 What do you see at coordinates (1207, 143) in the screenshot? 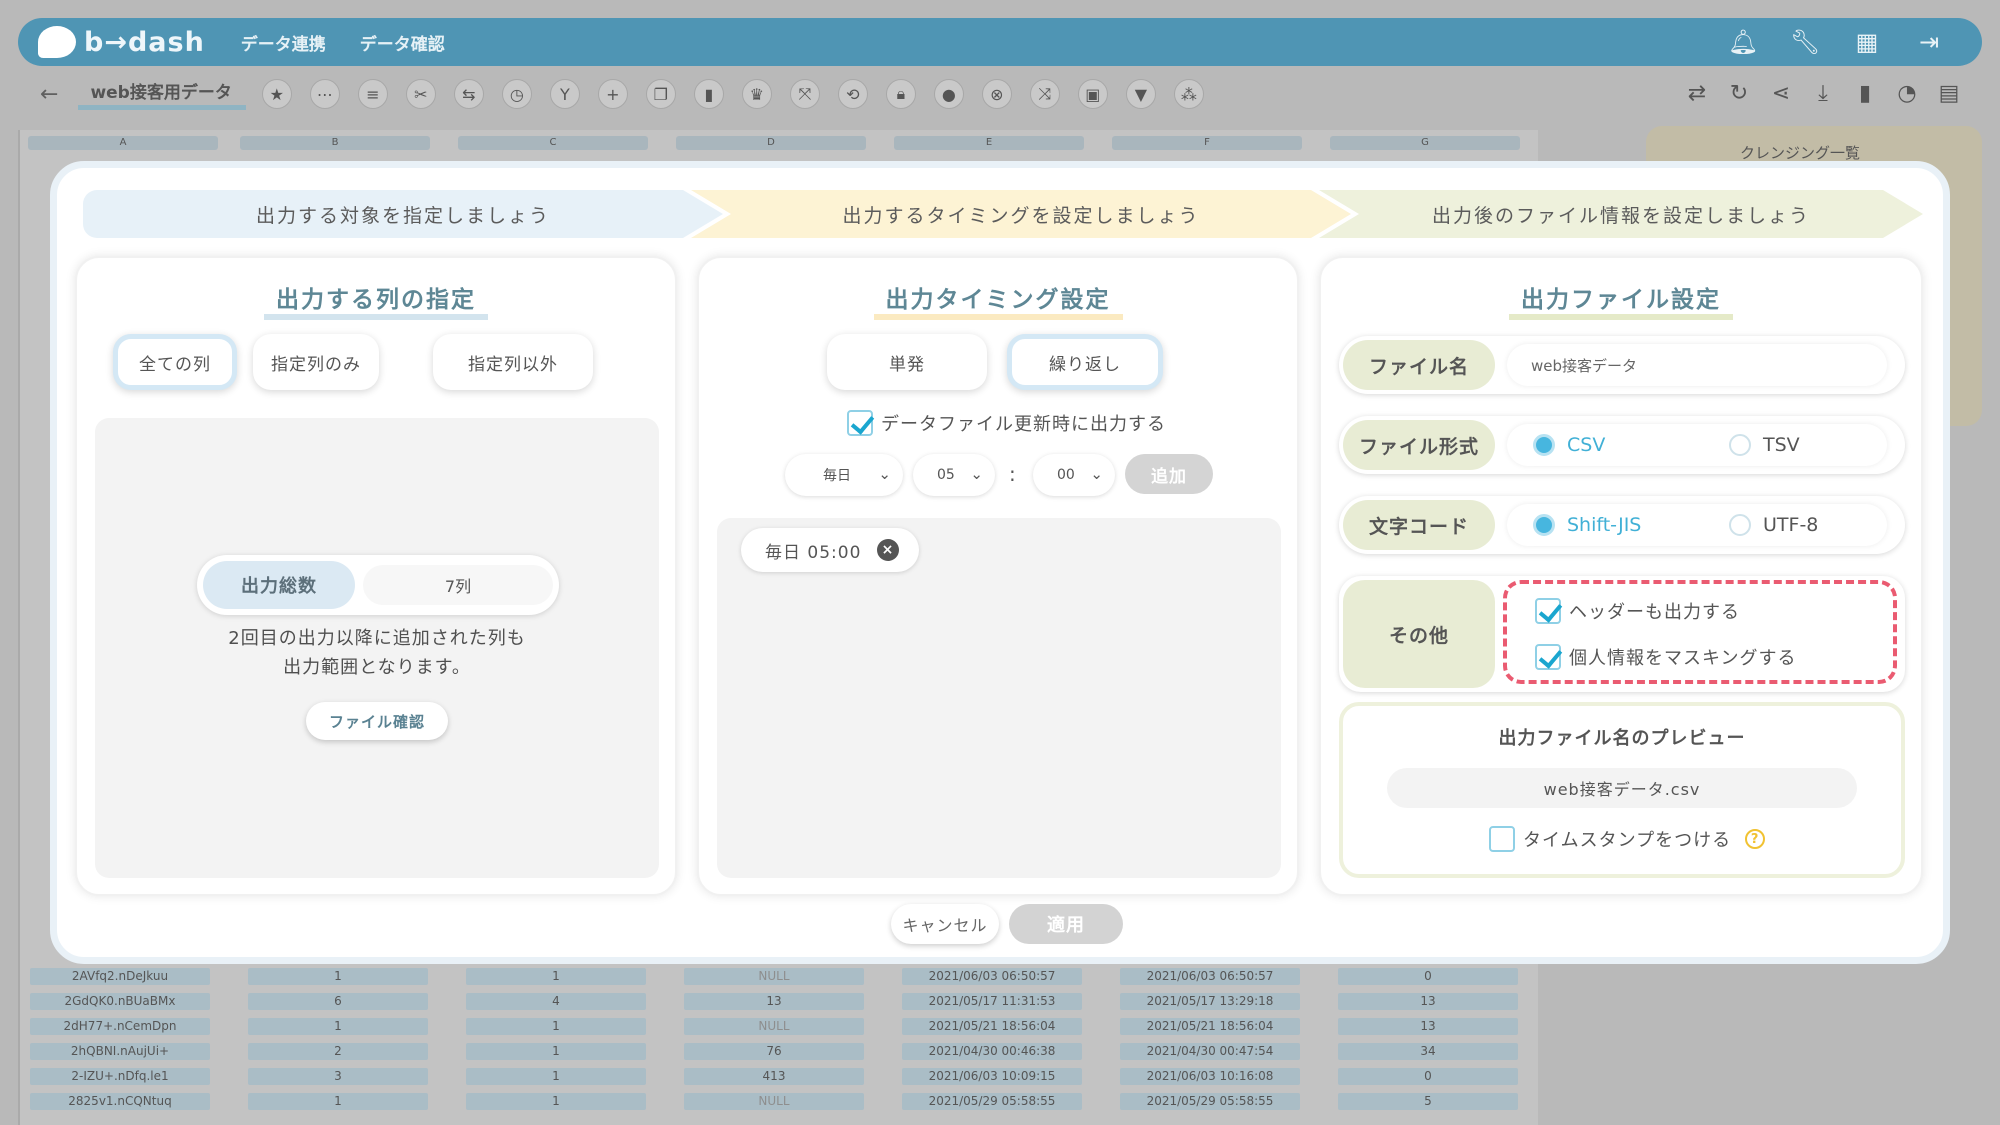
I see `column-header-f: F` at bounding box center [1207, 143].